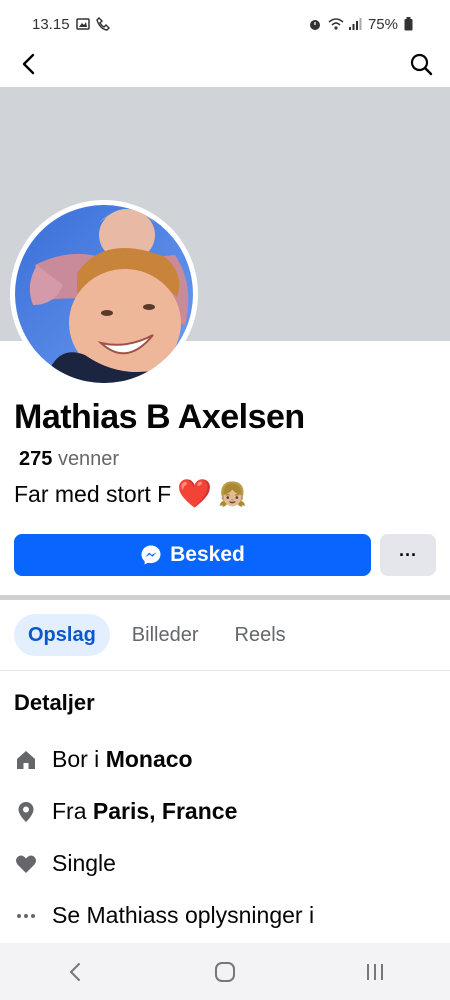 This screenshot has height=1000, width=450. What do you see at coordinates (159, 417) in the screenshot?
I see `profile-name: Mathias B Axelsen` at bounding box center [159, 417].